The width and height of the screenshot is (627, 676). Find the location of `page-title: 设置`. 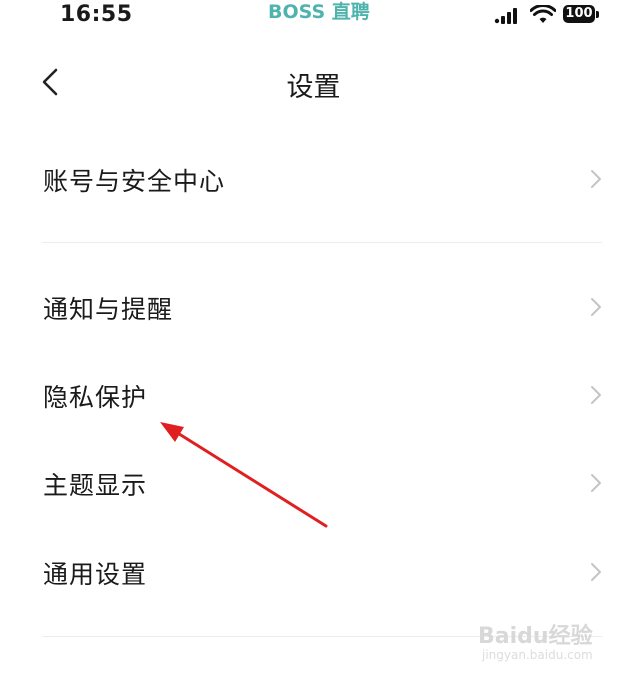

page-title: 设置 is located at coordinates (313, 87).